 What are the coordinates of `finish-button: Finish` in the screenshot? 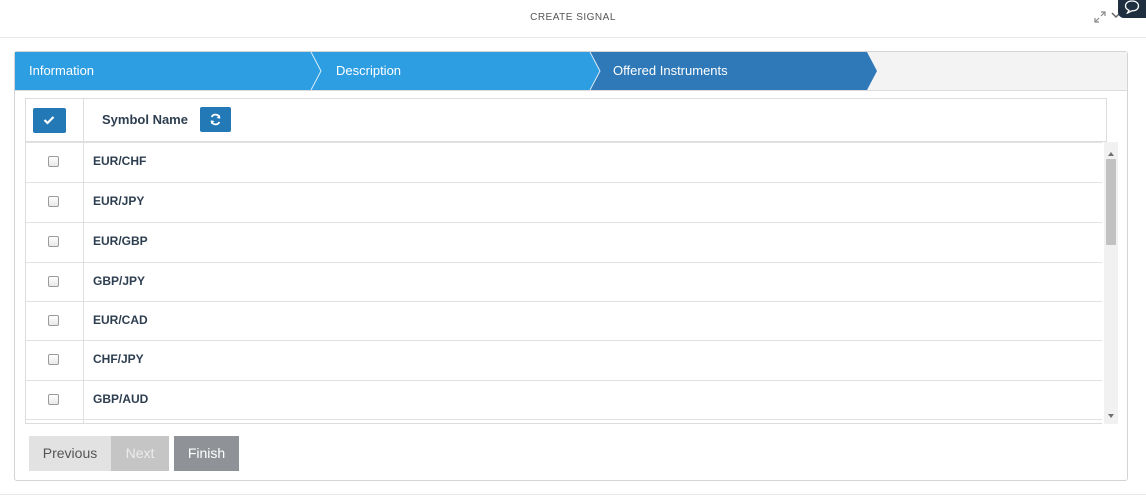 It's located at (206, 453).